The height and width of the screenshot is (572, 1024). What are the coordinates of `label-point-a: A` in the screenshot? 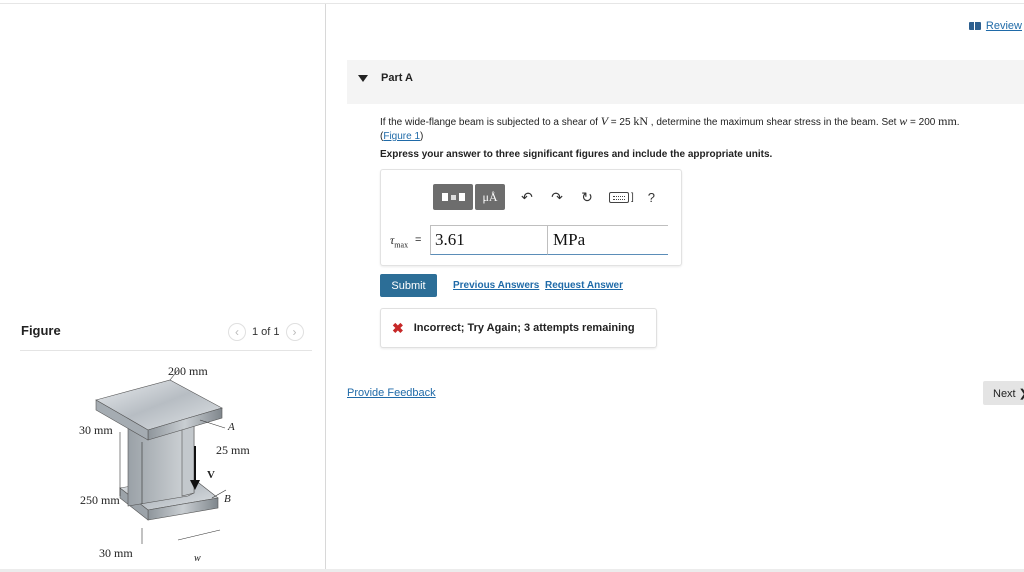 It's located at (231, 427).